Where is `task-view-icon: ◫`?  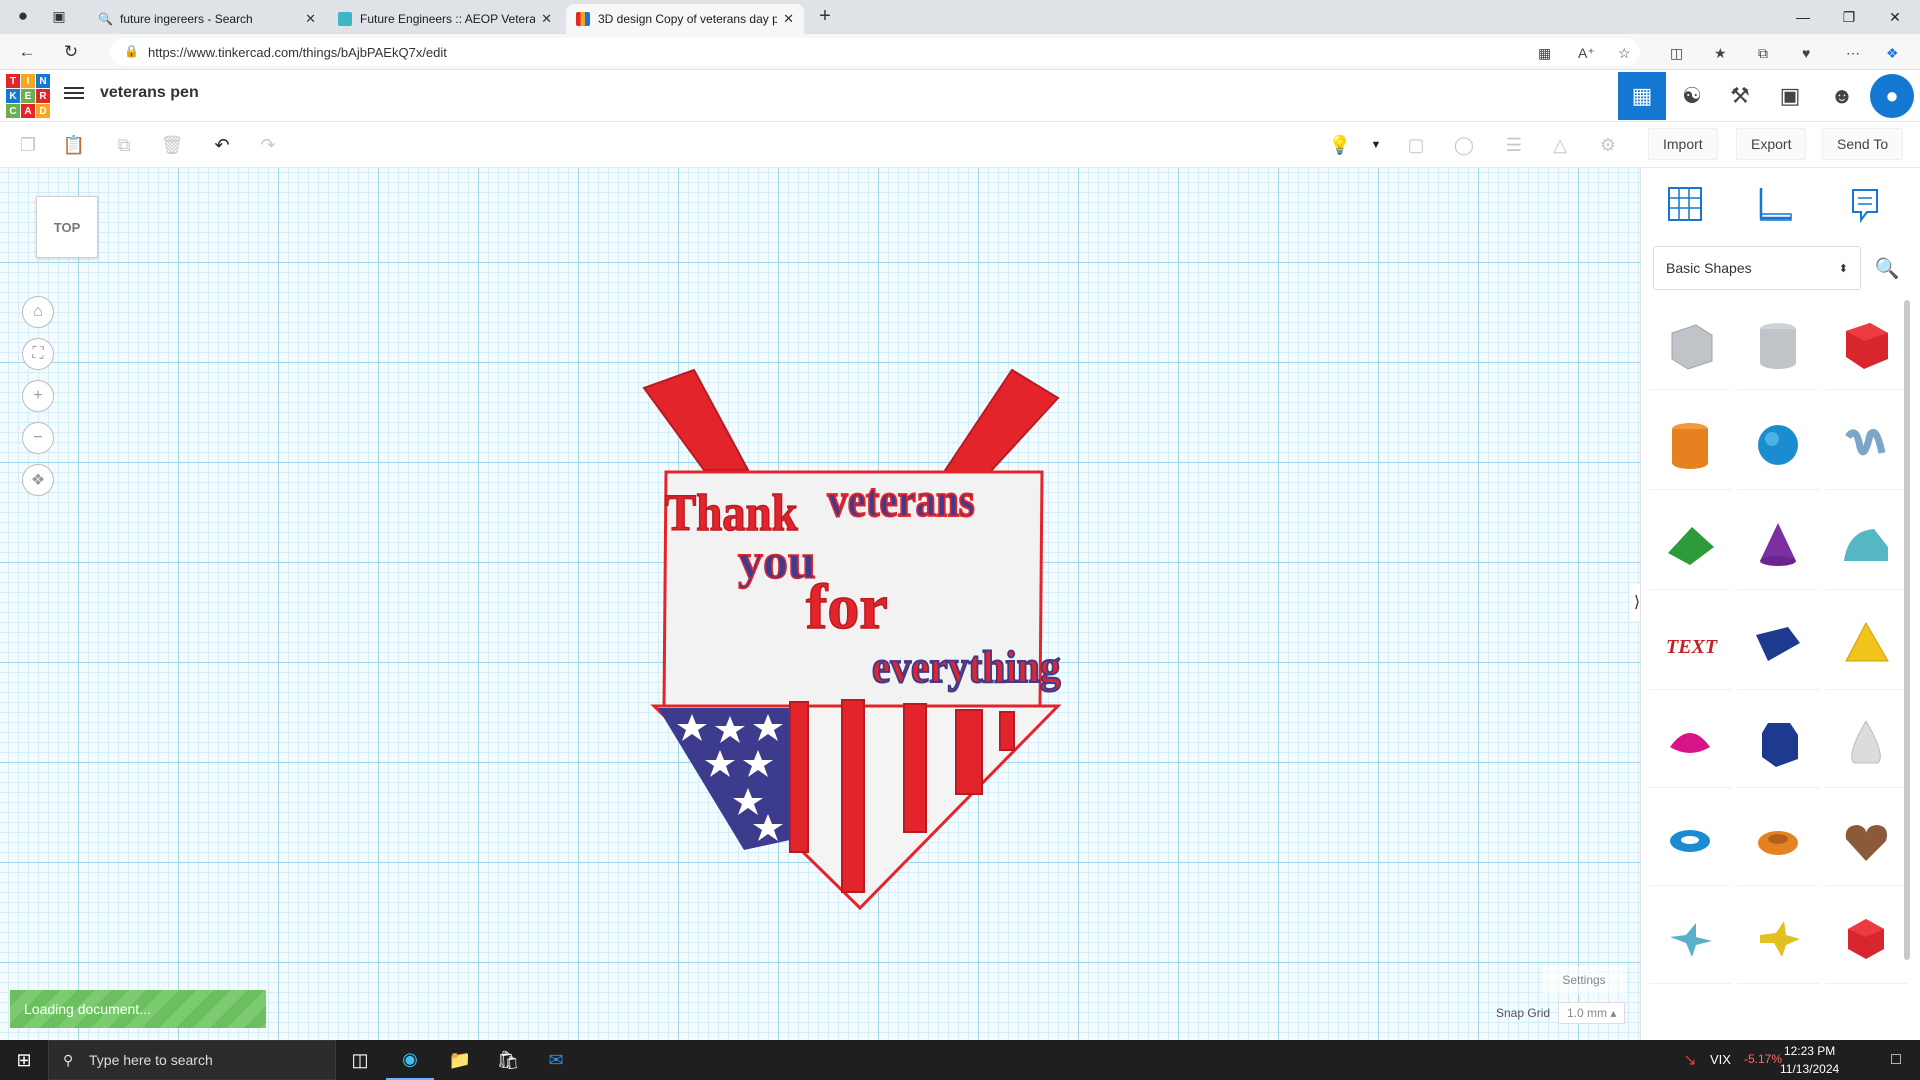
task-view-icon: ◫ is located at coordinates (360, 1060).